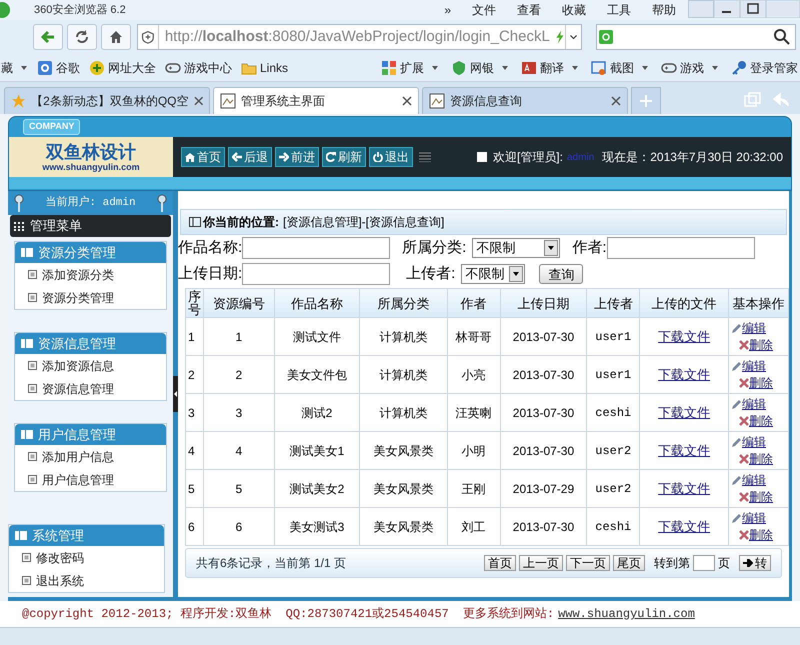  Describe the element at coordinates (574, 10) in the screenshot. I see `menu-item: 收藏` at that location.